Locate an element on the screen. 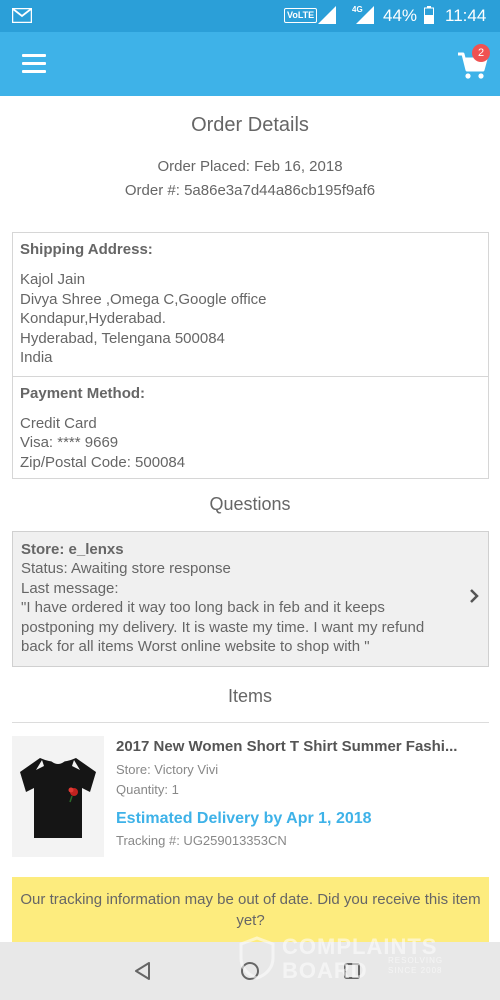 This screenshot has height=1000, width=500. battery-icon is located at coordinates (429, 15).